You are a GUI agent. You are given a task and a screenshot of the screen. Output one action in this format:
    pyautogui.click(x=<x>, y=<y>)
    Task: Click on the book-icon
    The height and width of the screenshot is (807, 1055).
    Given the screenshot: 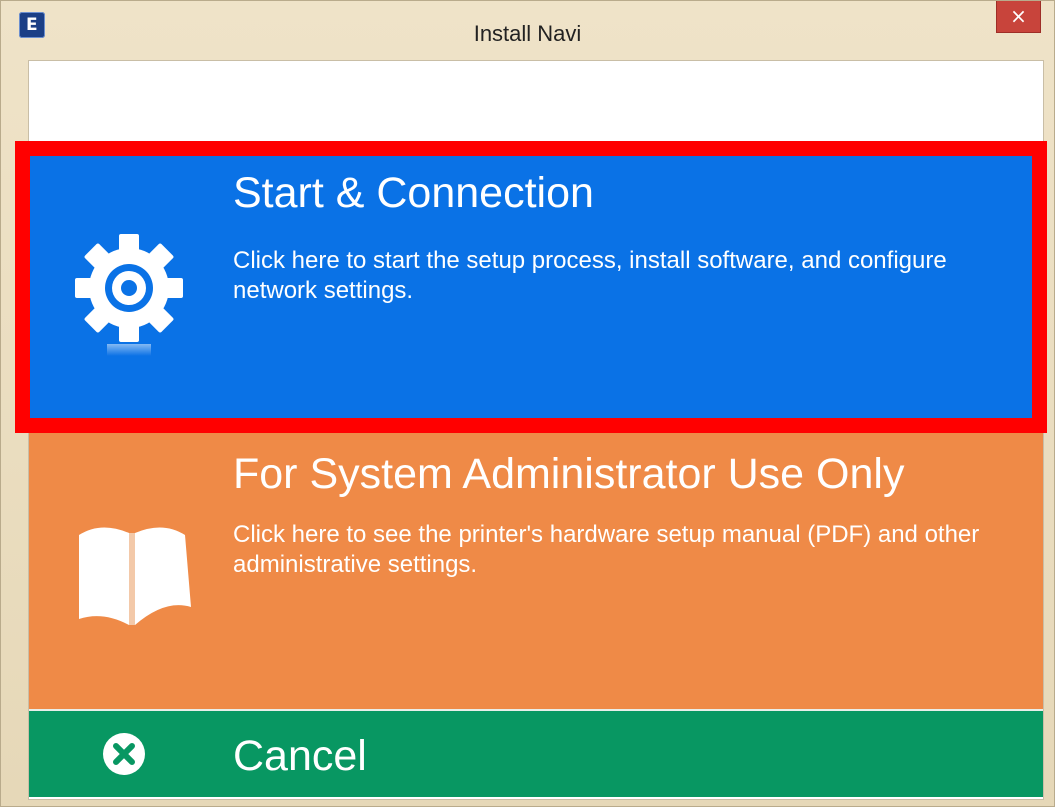 What is the action you would take?
    pyautogui.click(x=135, y=576)
    